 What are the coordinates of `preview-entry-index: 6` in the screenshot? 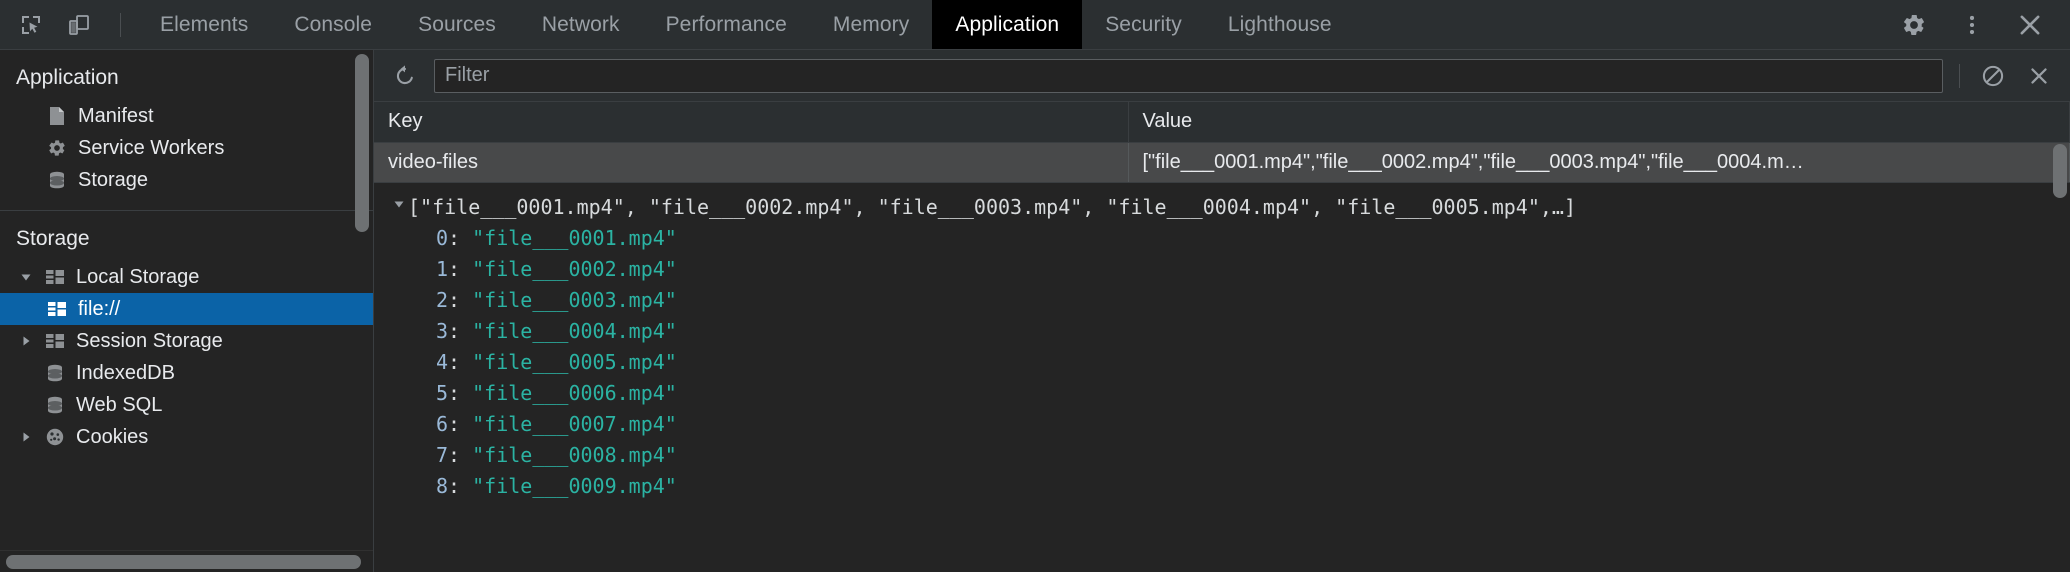 It's located at (442, 424).